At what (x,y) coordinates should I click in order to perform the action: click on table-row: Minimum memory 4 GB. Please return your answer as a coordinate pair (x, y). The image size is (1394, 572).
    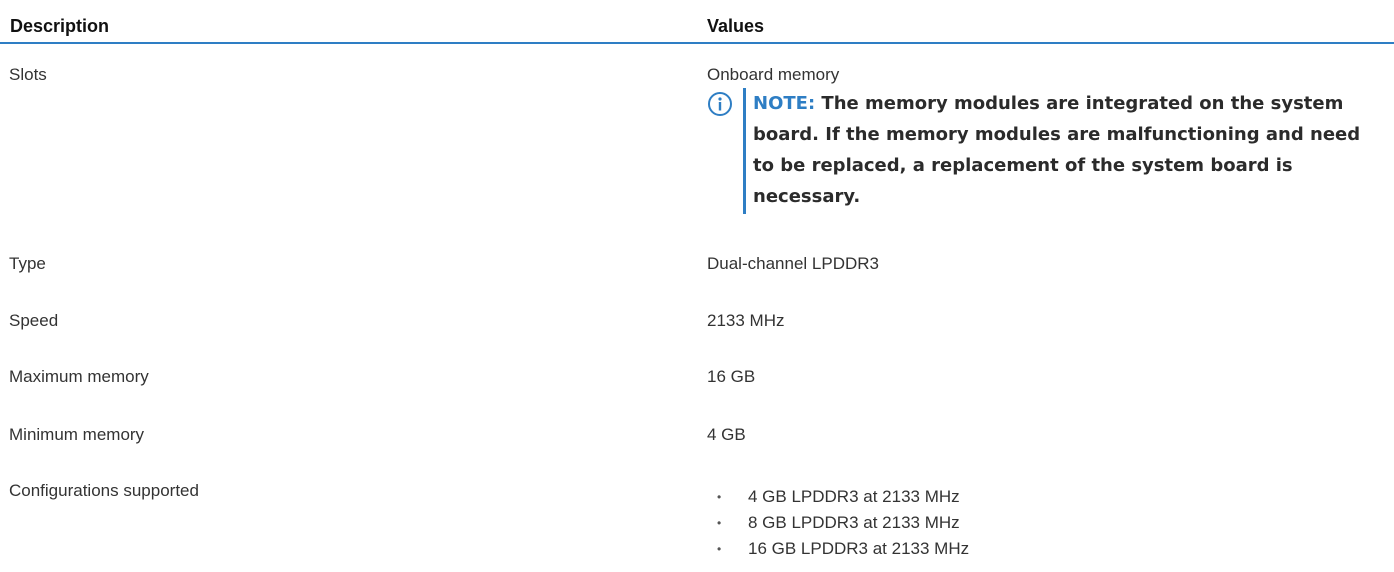
    Looking at the image, I should click on (697, 437).